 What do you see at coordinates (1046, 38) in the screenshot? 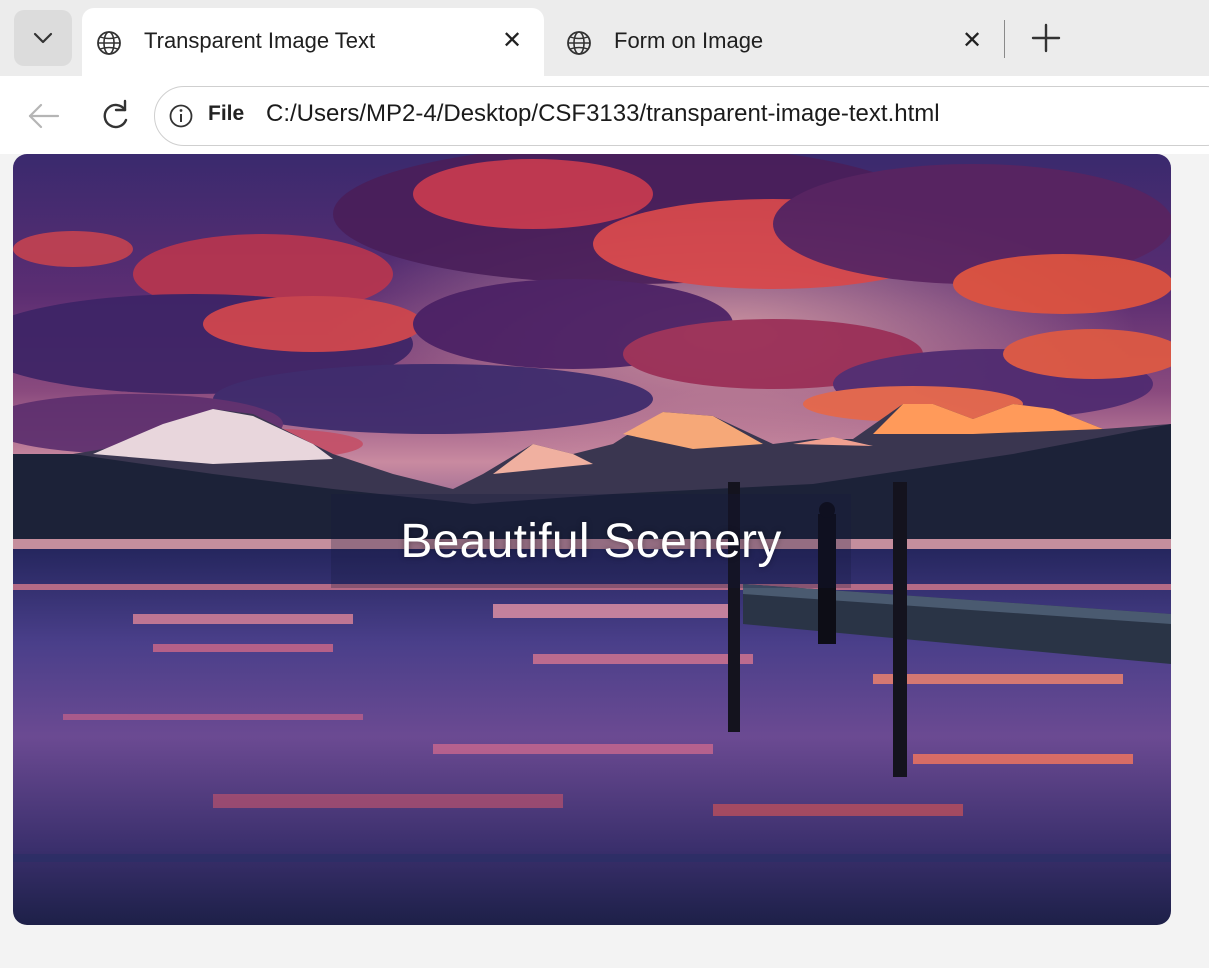
I see `plus-icon` at bounding box center [1046, 38].